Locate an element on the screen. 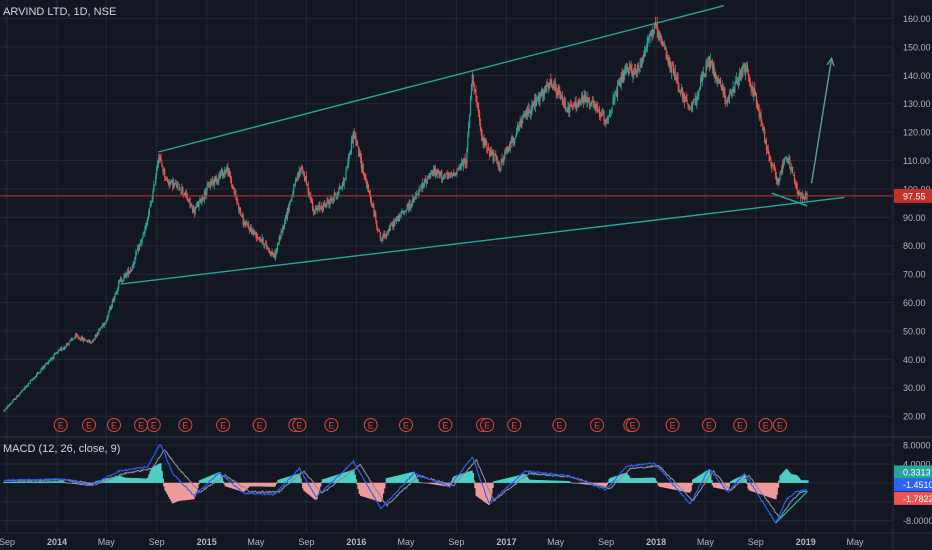 This screenshot has width=932, height=550. price-axis-tick: 160.00 is located at coordinates (917, 19).